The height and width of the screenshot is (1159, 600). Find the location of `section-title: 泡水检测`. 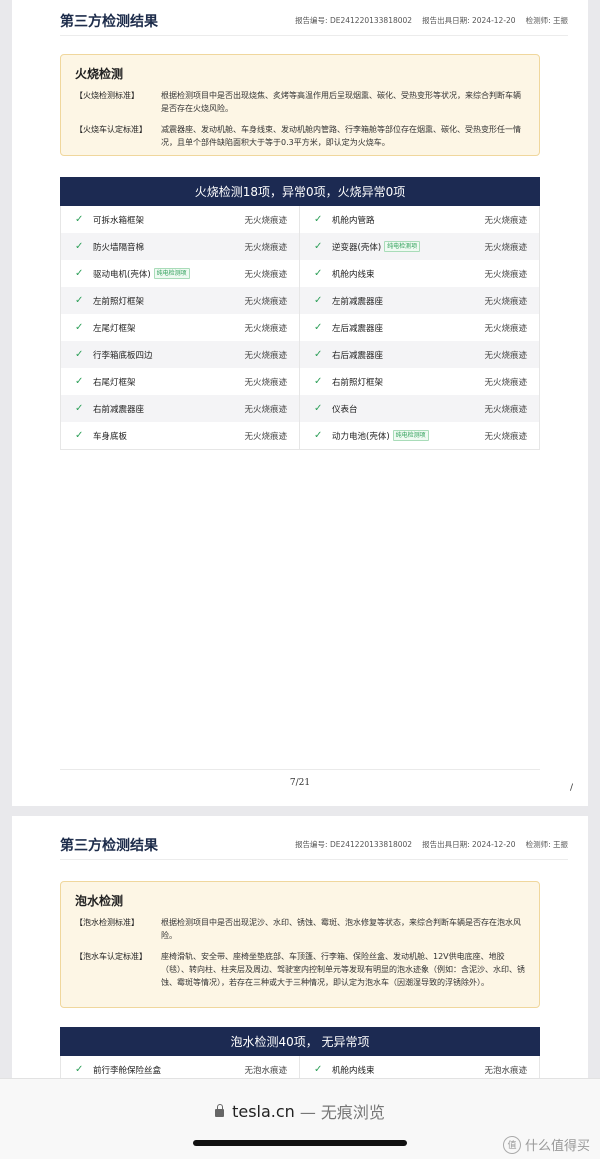

section-title: 泡水检测 is located at coordinates (99, 901).